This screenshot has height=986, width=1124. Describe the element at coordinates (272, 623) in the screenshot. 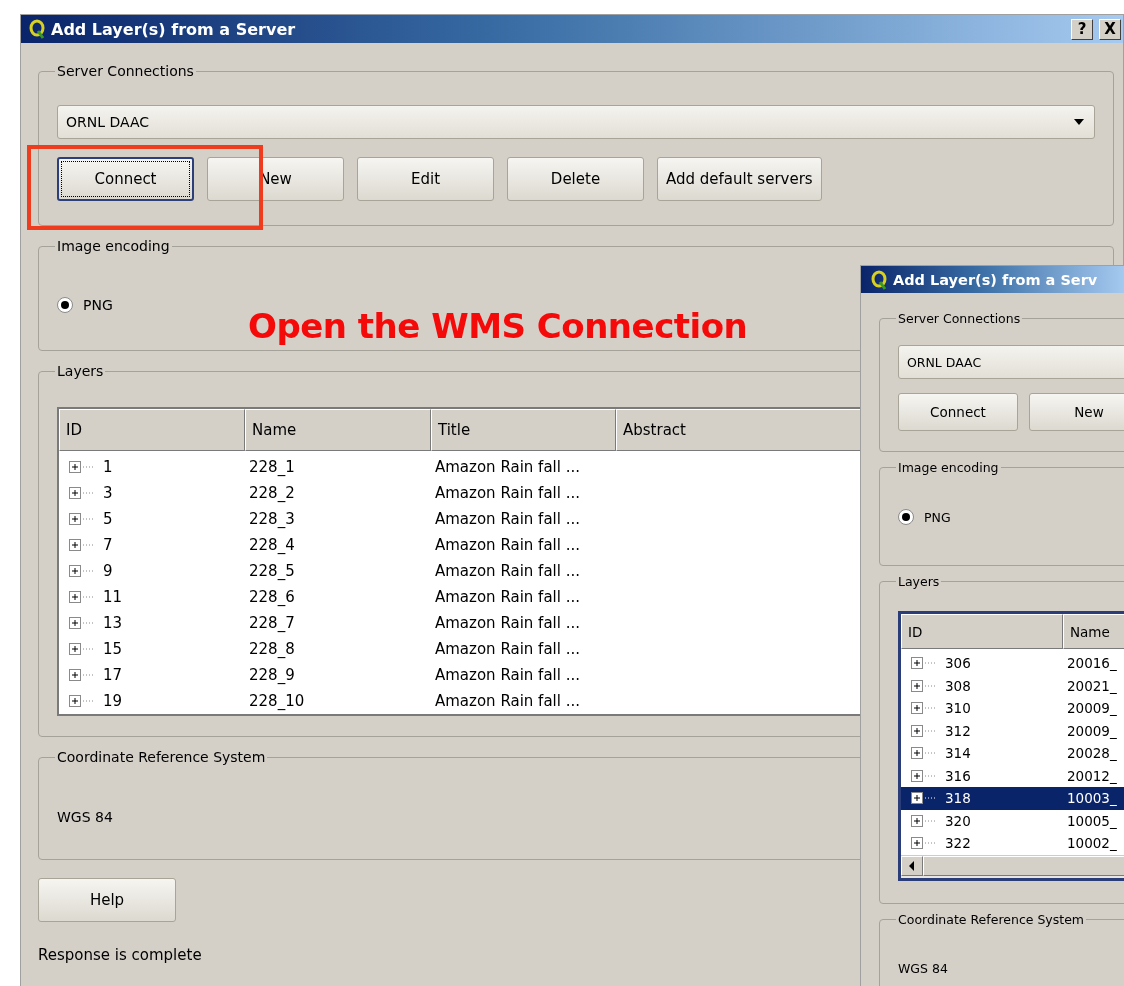

I see `table-cell-text: 228_7` at that location.